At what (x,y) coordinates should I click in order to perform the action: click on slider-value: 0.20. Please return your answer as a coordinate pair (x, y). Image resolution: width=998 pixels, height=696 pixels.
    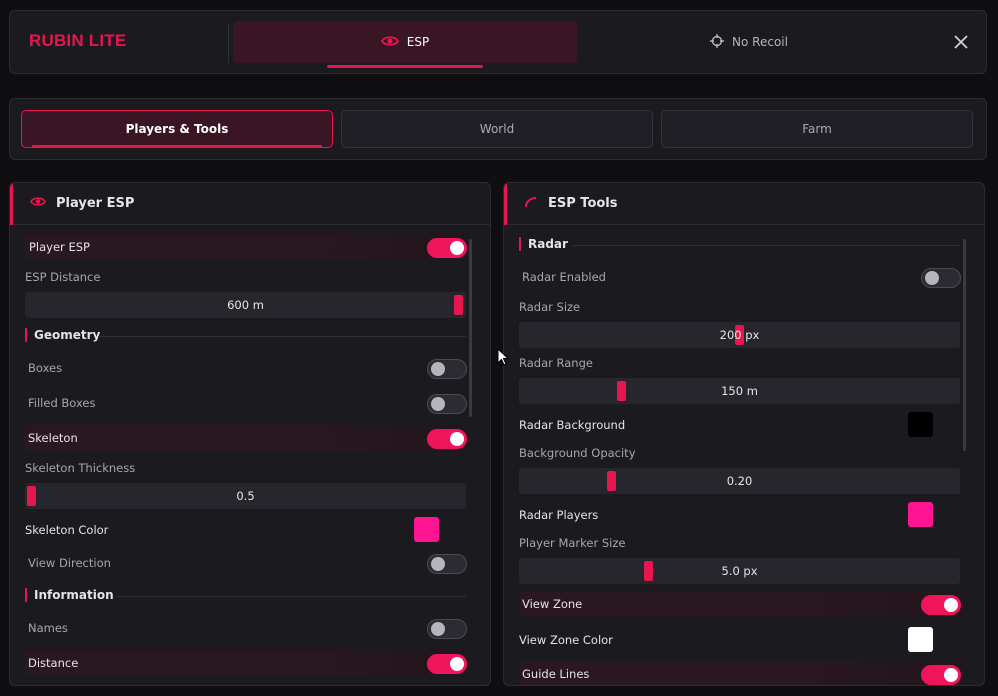
    Looking at the image, I should click on (739, 481).